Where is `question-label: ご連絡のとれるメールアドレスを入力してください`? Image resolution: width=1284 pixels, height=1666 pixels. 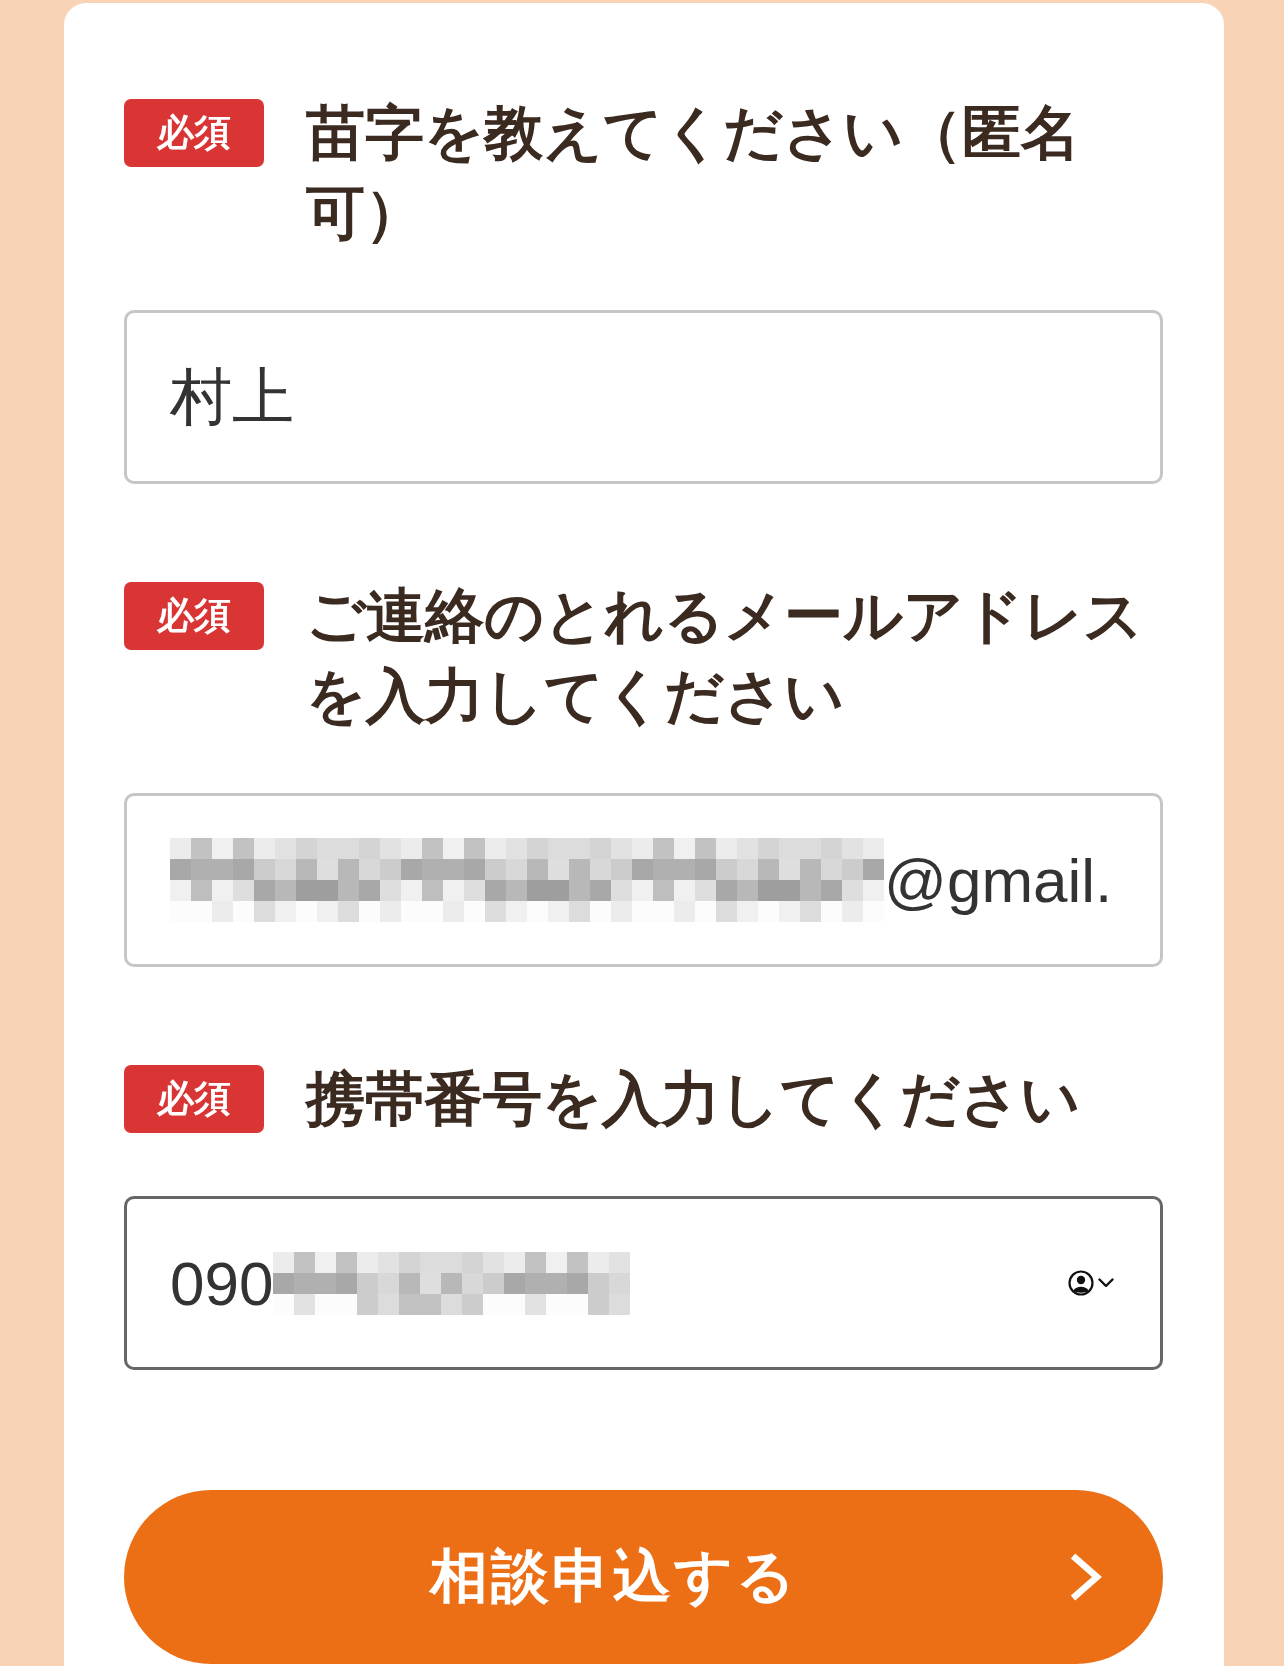 question-label: ご連絡のとれるメールアドレスを入力してください is located at coordinates (725, 656).